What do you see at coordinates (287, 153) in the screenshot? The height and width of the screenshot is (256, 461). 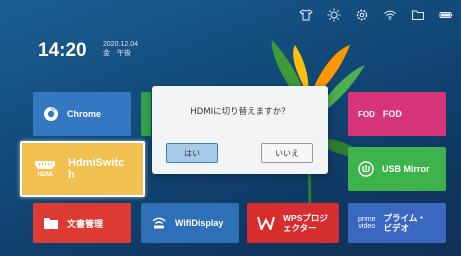 I see `no-button: いいえ` at bounding box center [287, 153].